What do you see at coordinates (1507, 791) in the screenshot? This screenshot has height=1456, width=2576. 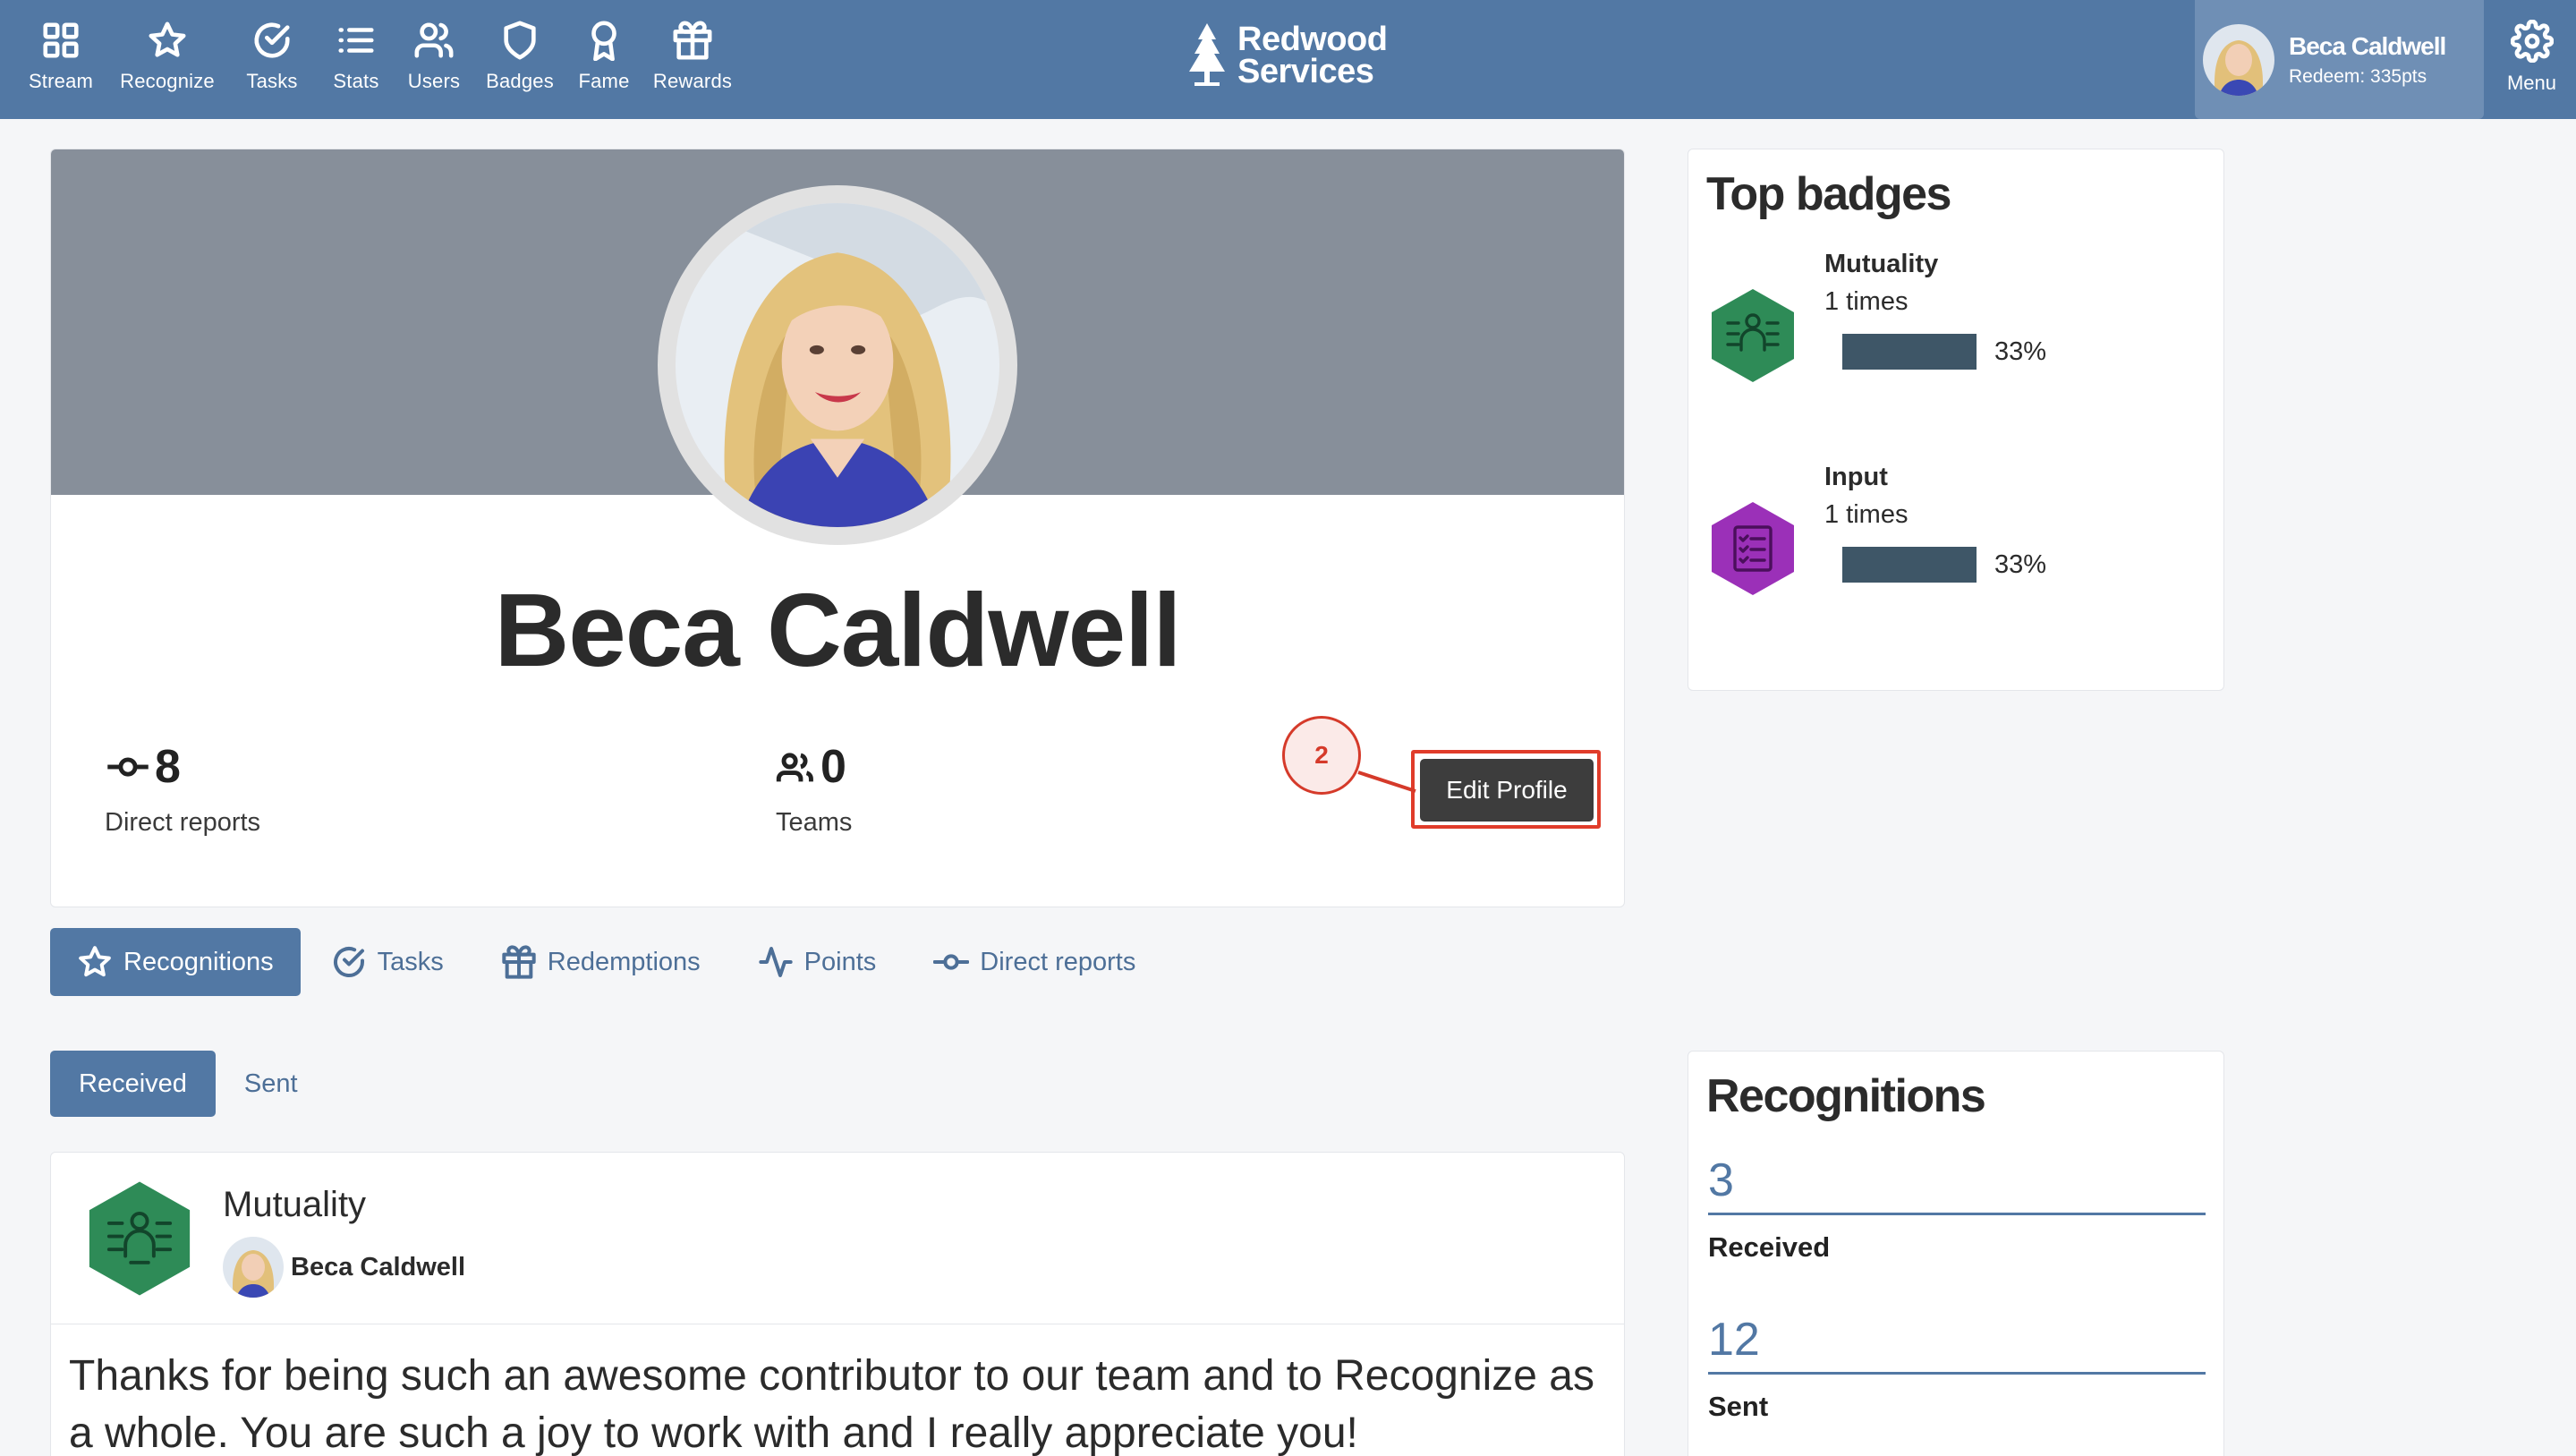 I see `edit-profile-button: Edit Profile` at bounding box center [1507, 791].